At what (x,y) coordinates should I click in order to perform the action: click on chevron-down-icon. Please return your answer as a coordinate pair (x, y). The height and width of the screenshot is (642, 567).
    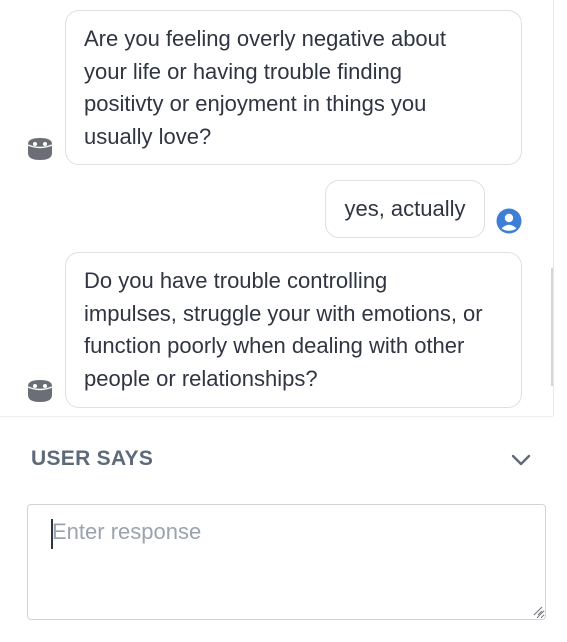
    Looking at the image, I should click on (521, 460).